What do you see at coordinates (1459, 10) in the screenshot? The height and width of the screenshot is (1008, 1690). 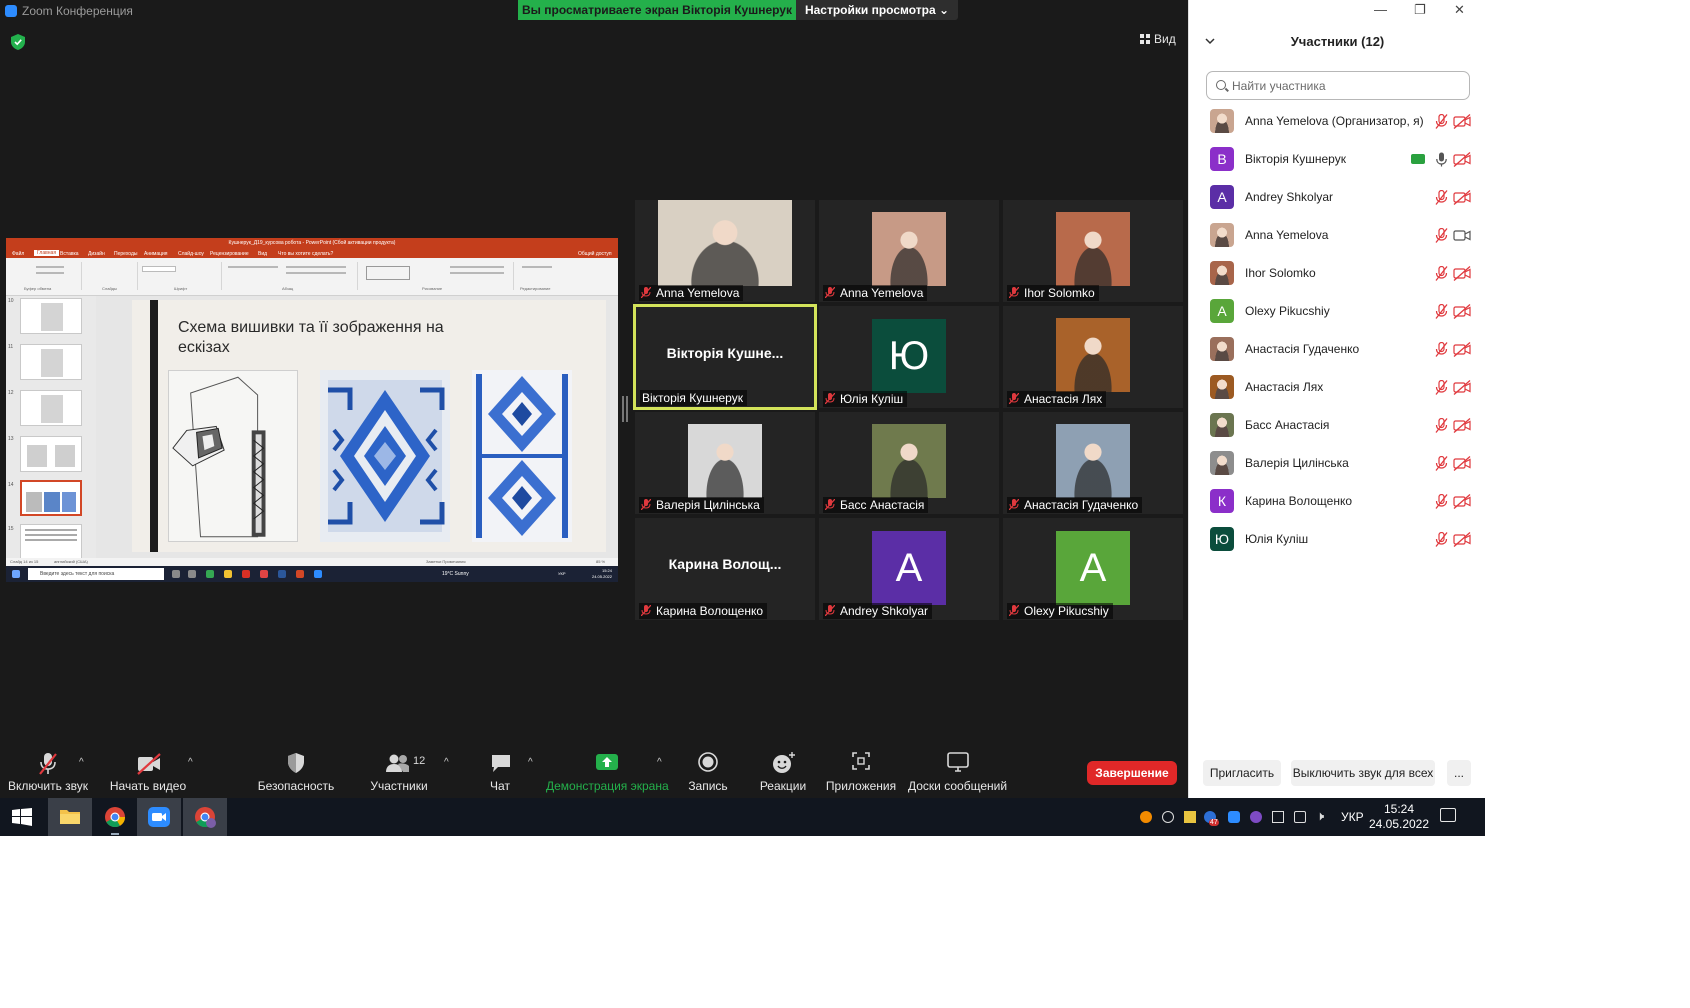 I see `close-icon: ✕` at bounding box center [1459, 10].